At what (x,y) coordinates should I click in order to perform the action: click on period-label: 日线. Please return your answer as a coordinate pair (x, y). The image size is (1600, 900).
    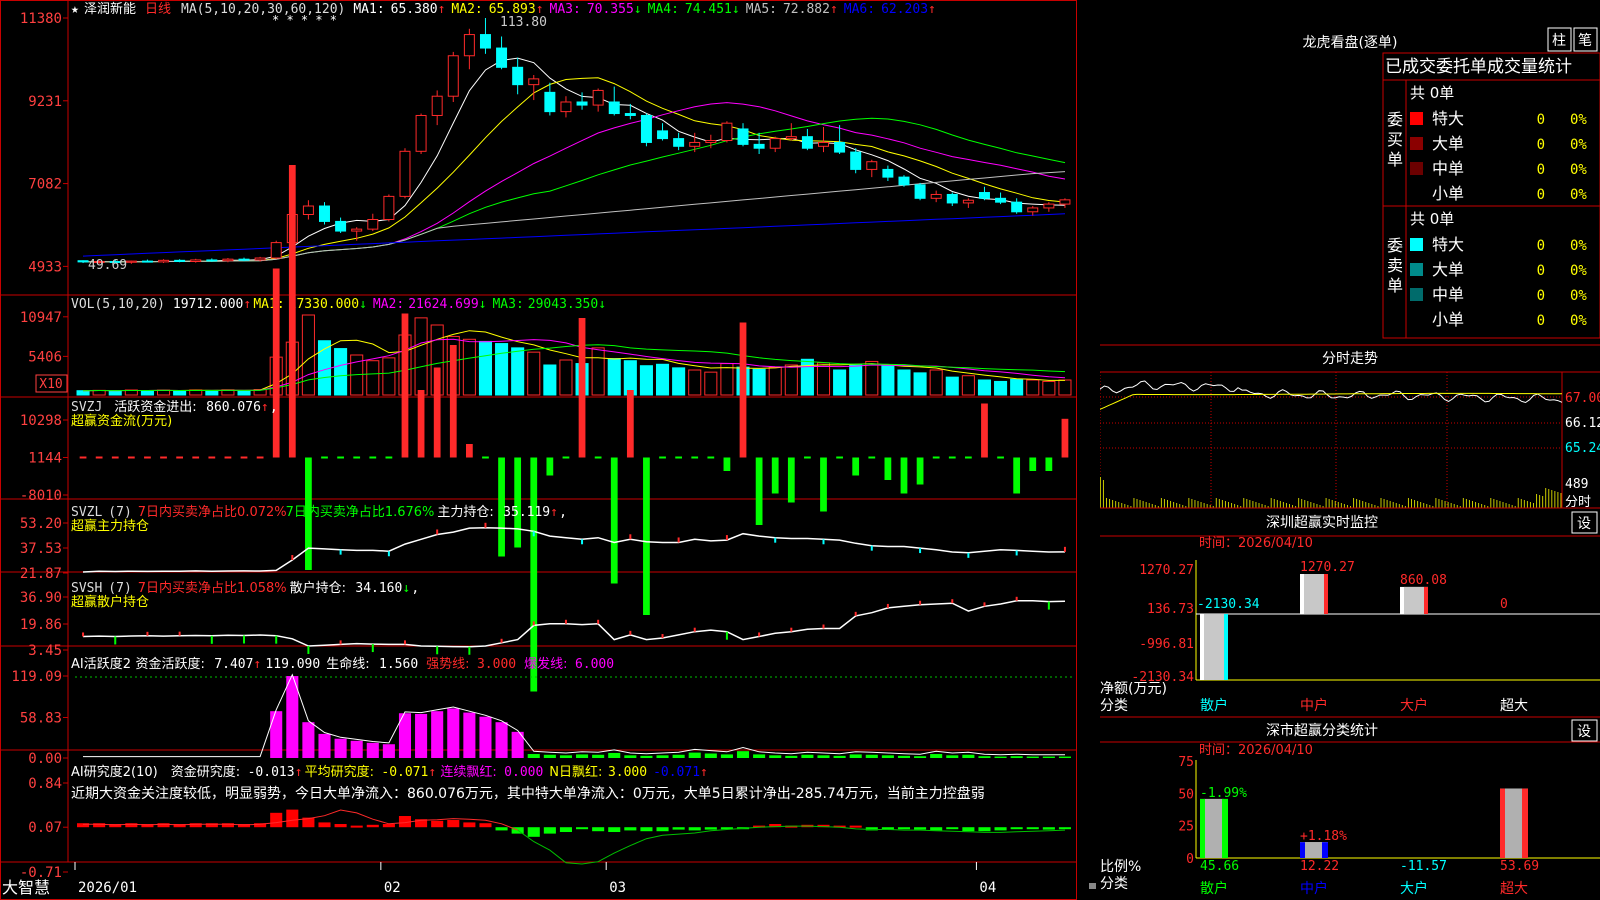
    Looking at the image, I should click on (158, 9).